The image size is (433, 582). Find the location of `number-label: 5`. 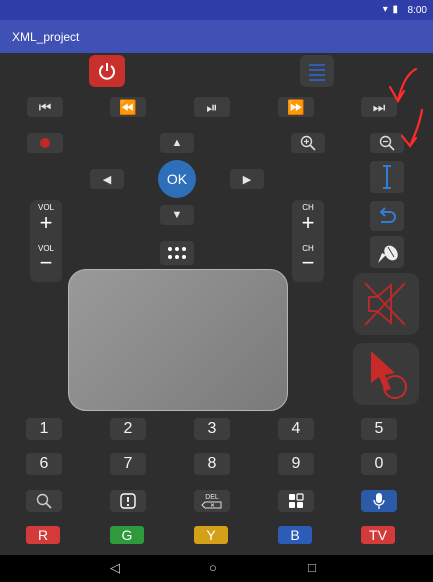

number-label: 5 is located at coordinates (379, 428).